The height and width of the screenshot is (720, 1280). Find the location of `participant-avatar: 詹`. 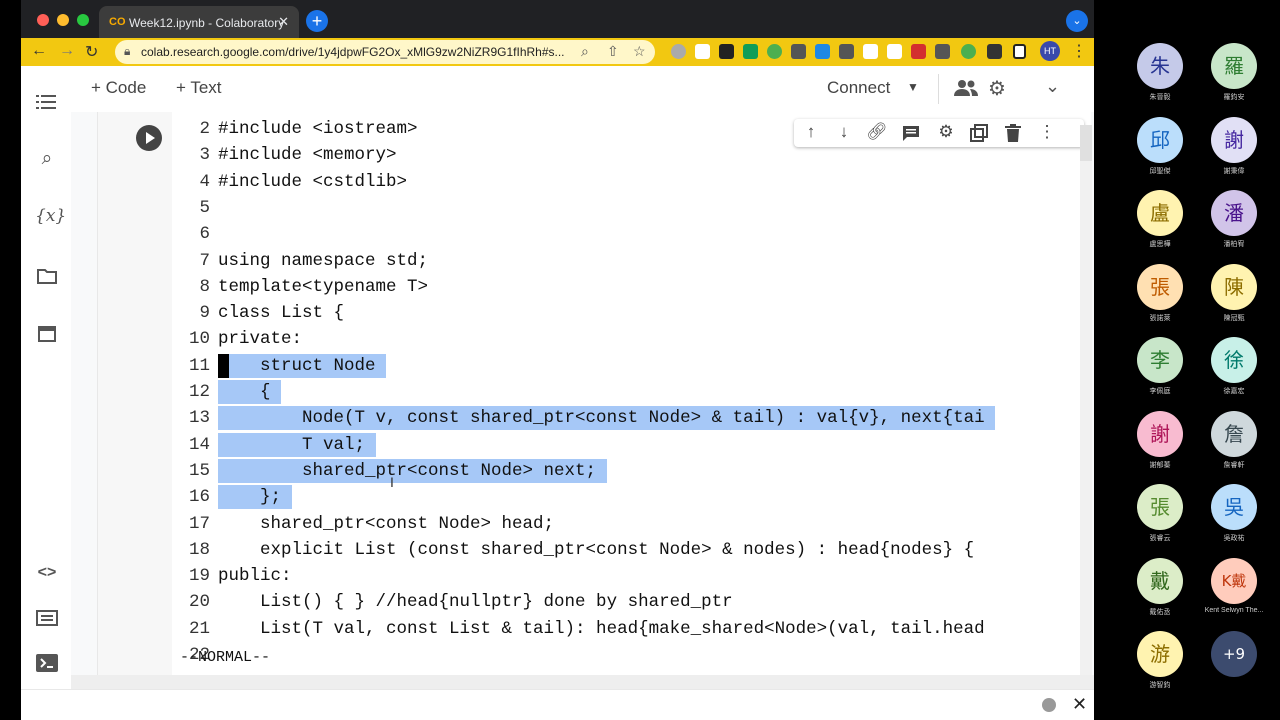

participant-avatar: 詹 is located at coordinates (1234, 433).